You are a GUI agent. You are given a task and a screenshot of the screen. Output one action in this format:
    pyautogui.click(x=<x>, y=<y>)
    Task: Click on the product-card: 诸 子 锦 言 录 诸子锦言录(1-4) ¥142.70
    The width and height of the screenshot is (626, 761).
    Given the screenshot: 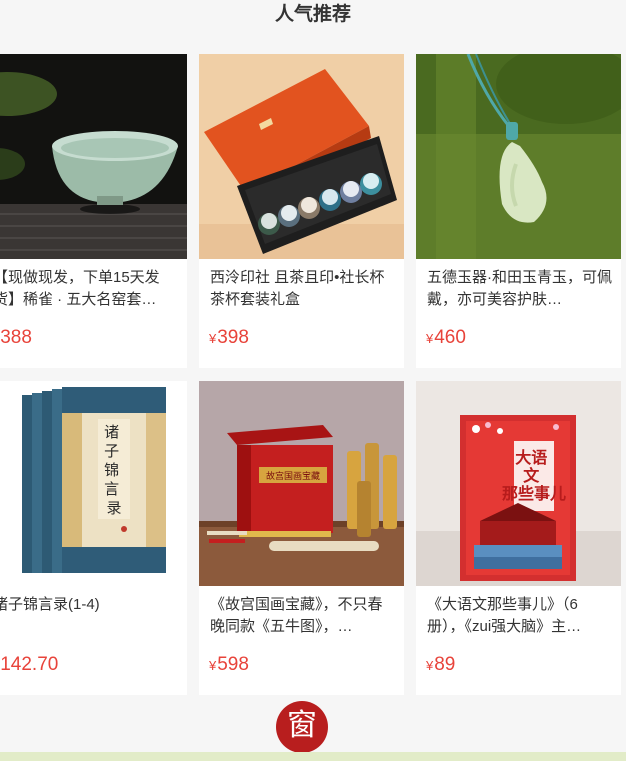 What is the action you would take?
    pyautogui.click(x=93, y=538)
    